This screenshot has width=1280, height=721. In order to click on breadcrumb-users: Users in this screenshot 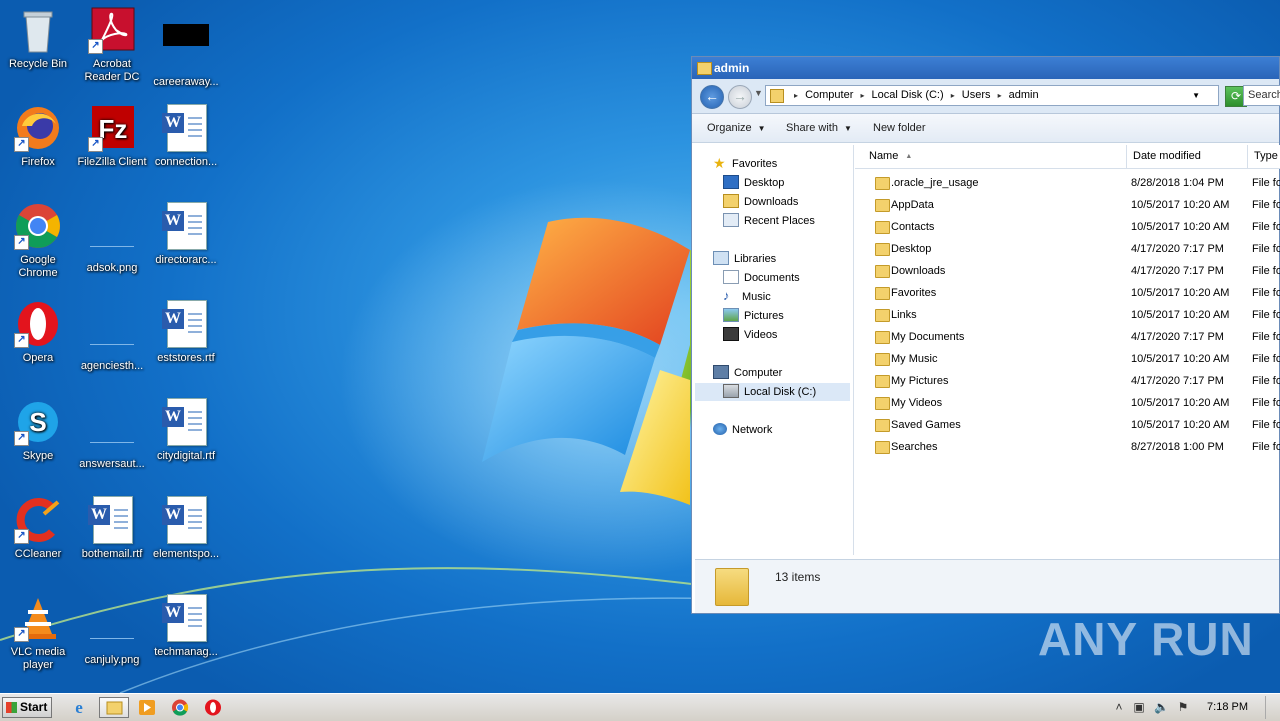, I will do `click(976, 95)`.